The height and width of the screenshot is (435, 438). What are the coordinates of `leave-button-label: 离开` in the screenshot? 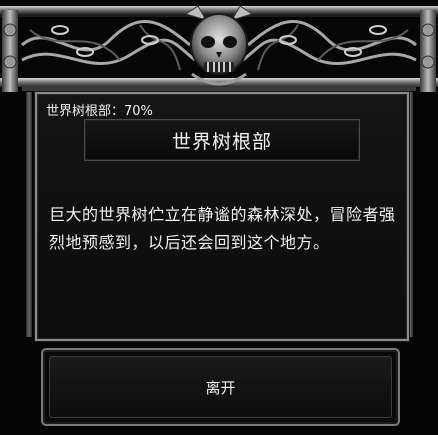 It's located at (220, 387).